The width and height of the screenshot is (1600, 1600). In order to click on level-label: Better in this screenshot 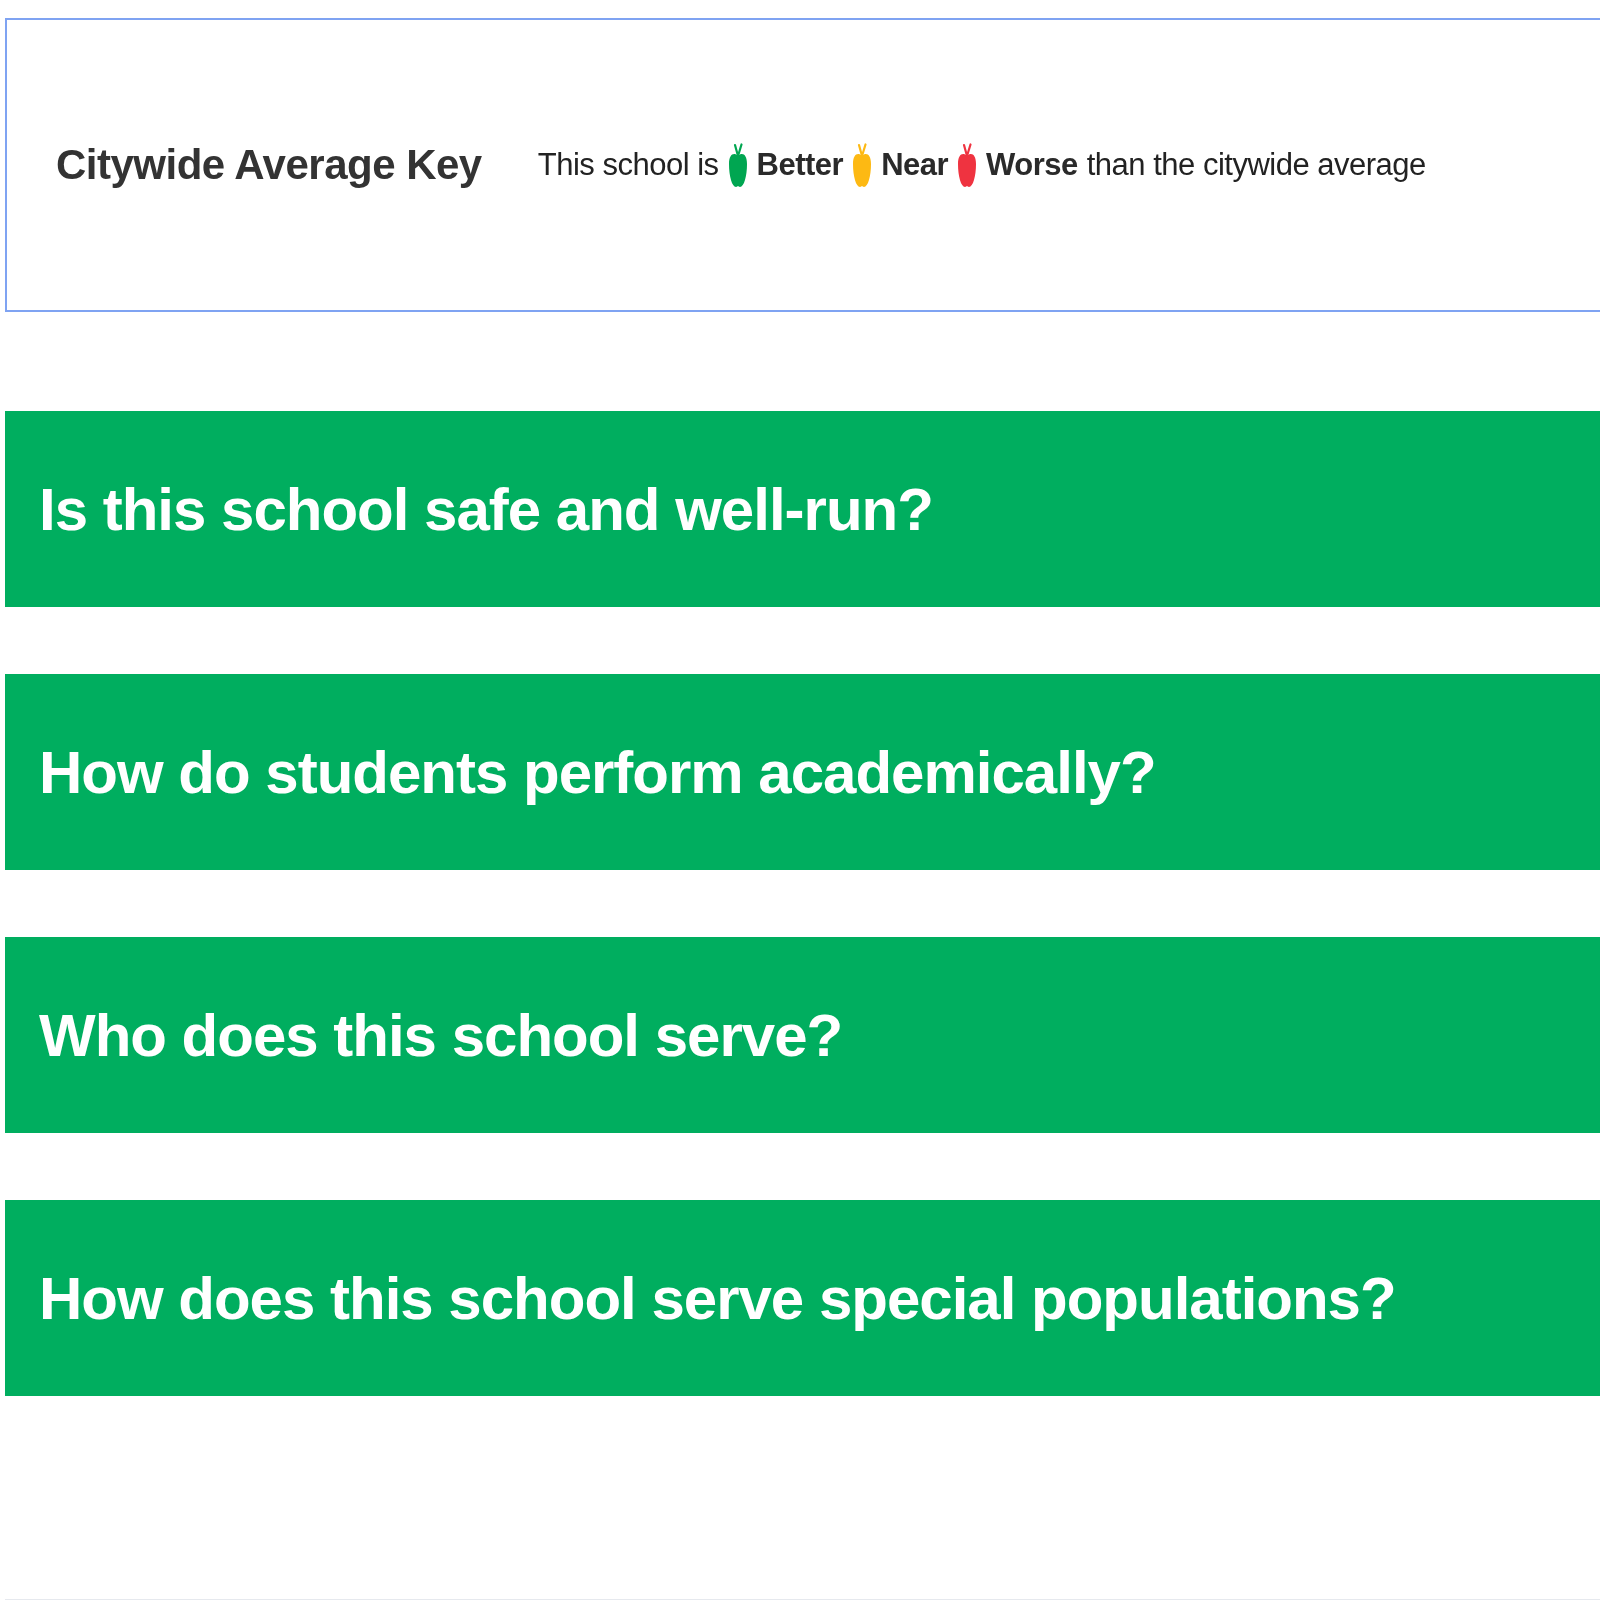, I will do `click(800, 165)`.